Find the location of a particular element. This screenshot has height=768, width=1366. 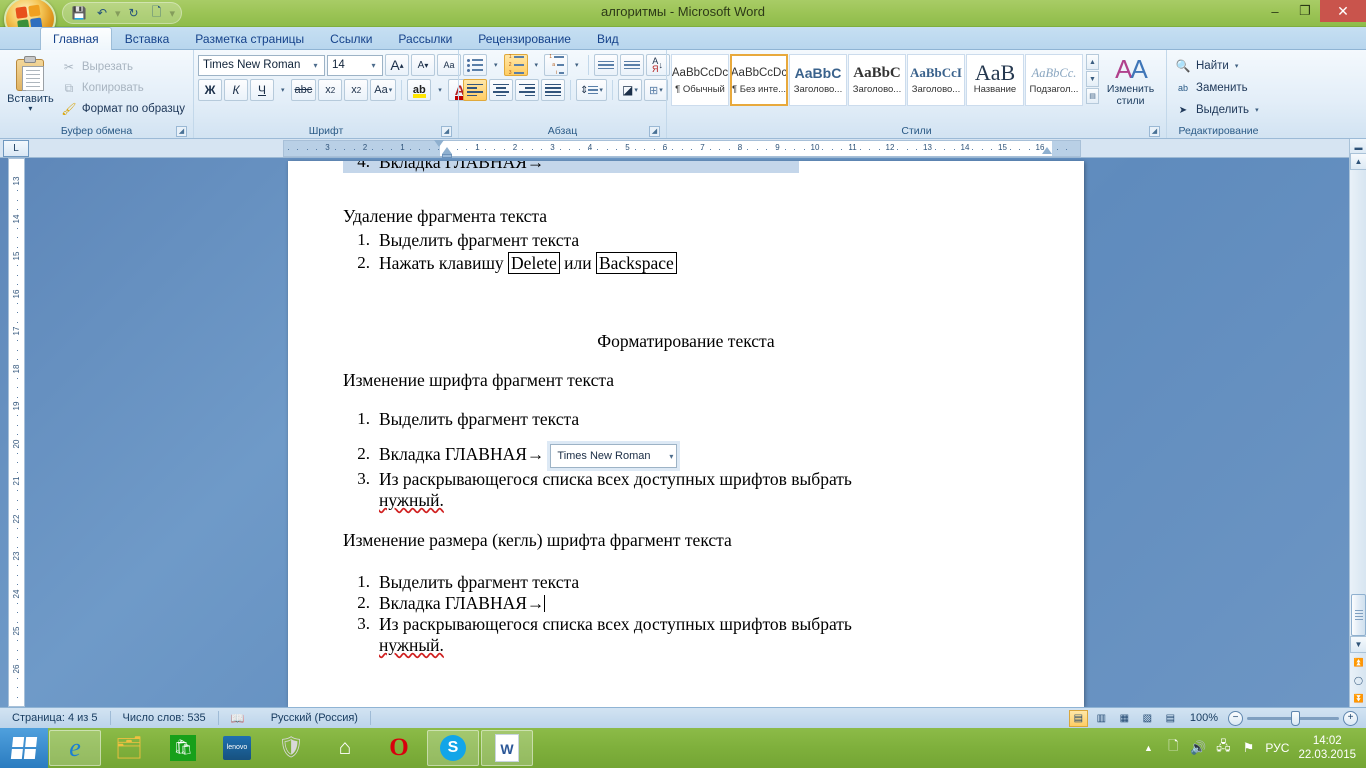

highlight-caret-icon: ▾ is located at coordinates (439, 90).